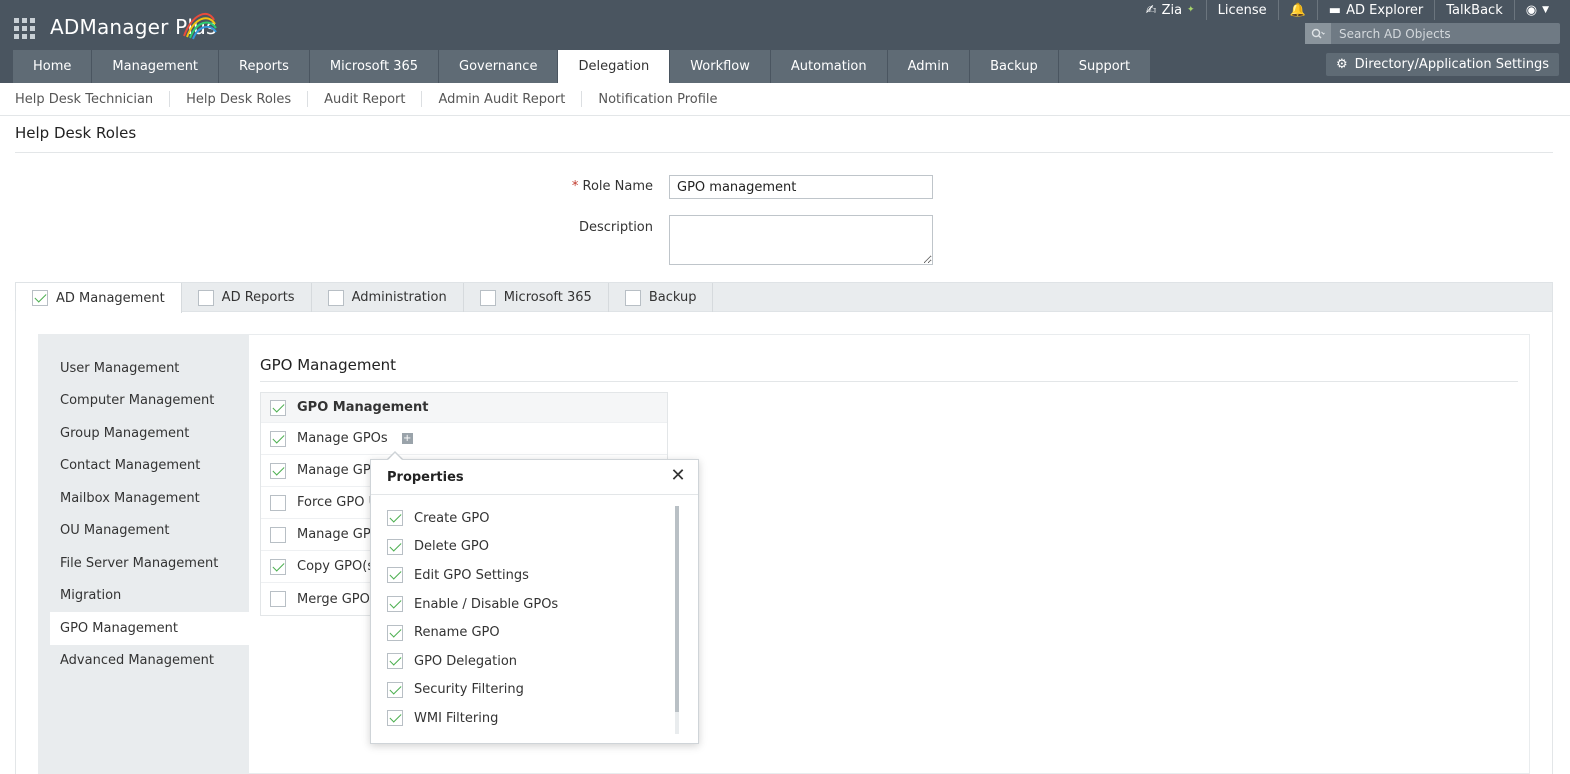 The width and height of the screenshot is (1570, 774). I want to click on gear-icon: ⚙, so click(1341, 64).